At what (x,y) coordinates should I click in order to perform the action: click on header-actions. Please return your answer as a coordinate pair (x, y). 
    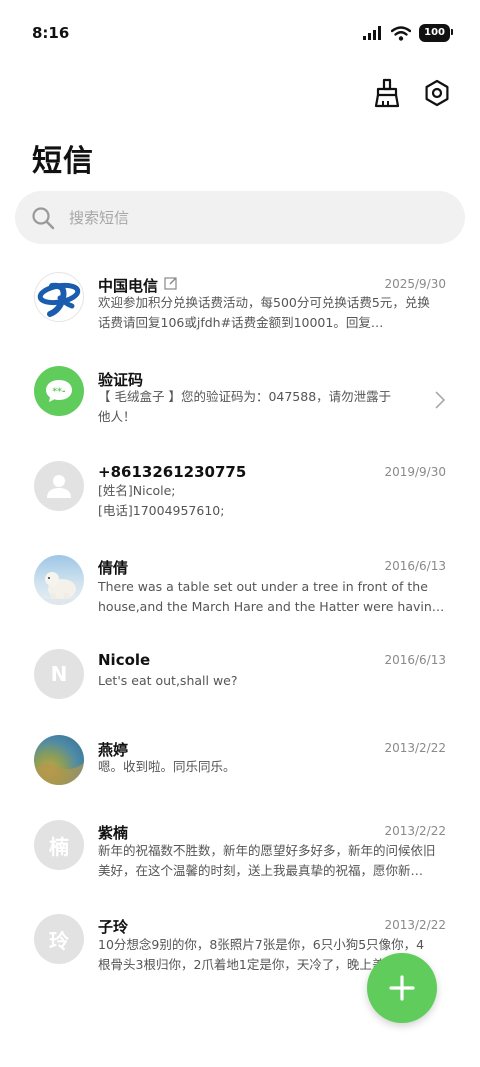
    Looking at the image, I should click on (412, 93).